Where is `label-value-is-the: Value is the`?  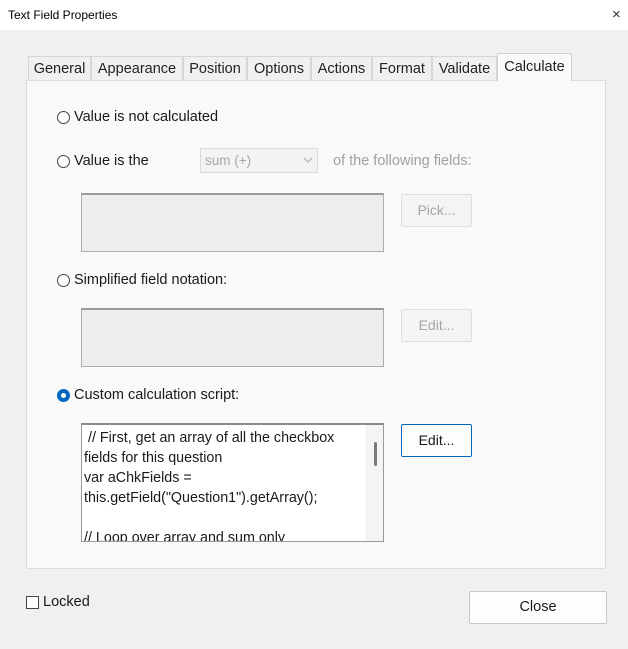
label-value-is-the: Value is the is located at coordinates (111, 161).